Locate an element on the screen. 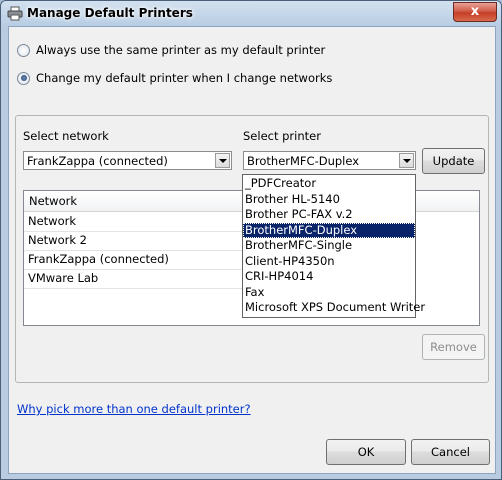 The width and height of the screenshot is (502, 480). printer-combobox-value: BrotherMFC-Duplex is located at coordinates (303, 161).